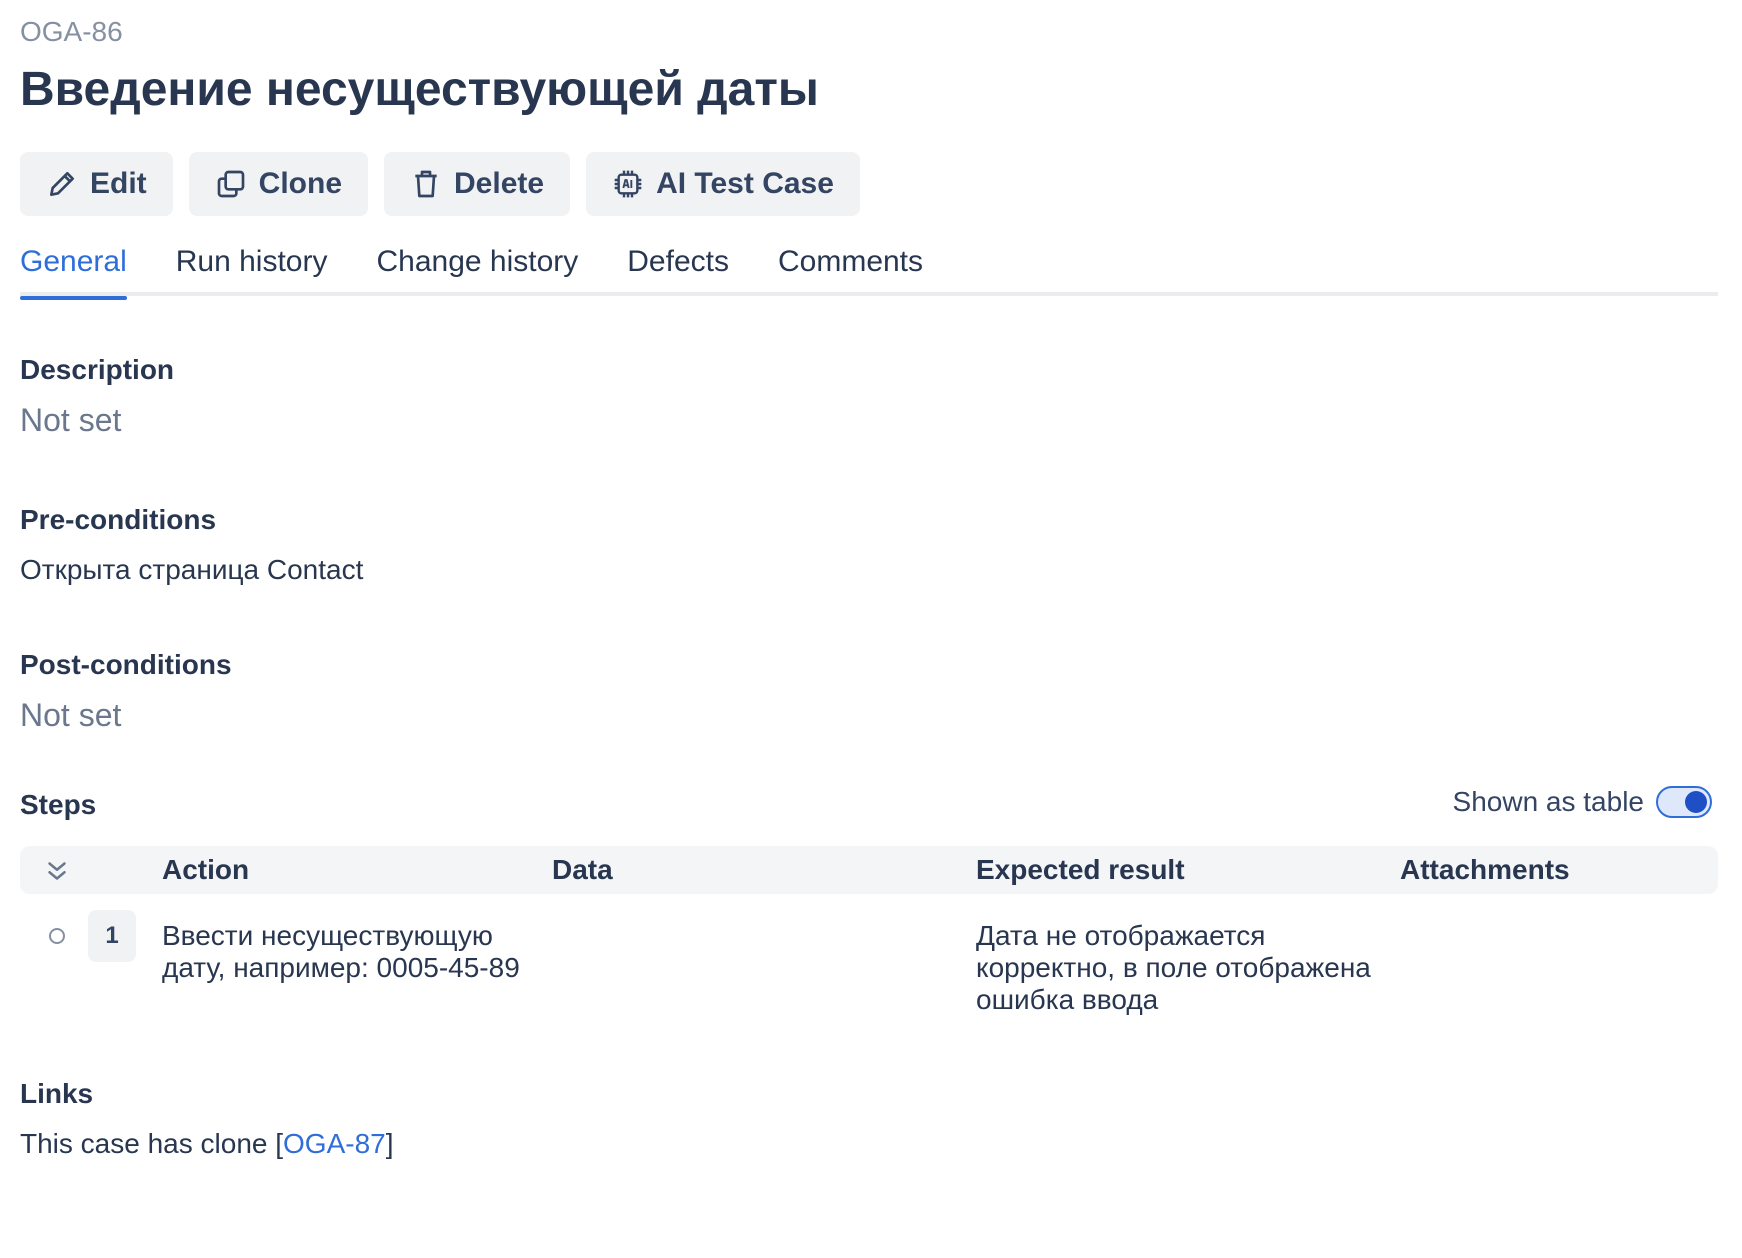 This screenshot has height=1258, width=1742. Describe the element at coordinates (97, 369) in the screenshot. I see `description-label: Description` at that location.